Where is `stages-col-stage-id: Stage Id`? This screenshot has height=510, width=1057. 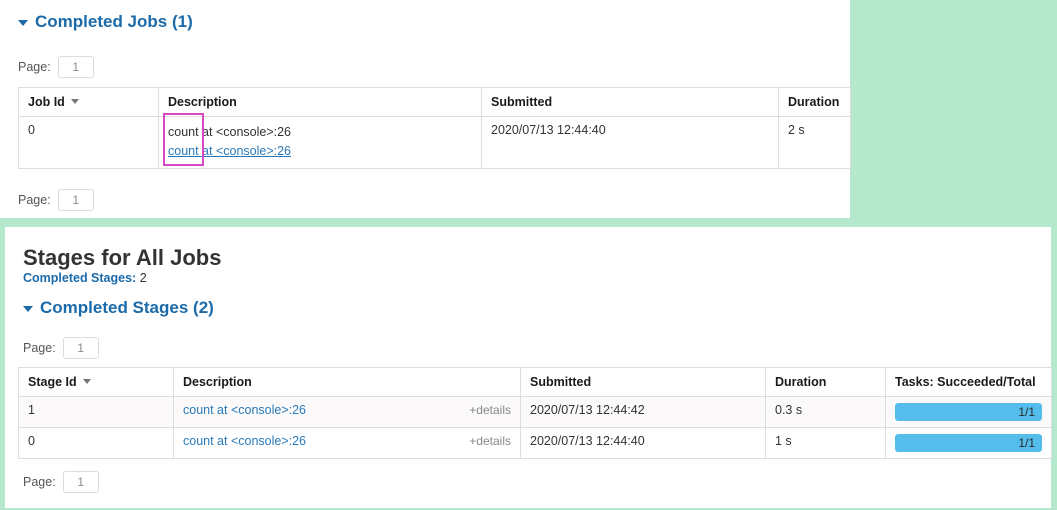 stages-col-stage-id: Stage Id is located at coordinates (96, 382).